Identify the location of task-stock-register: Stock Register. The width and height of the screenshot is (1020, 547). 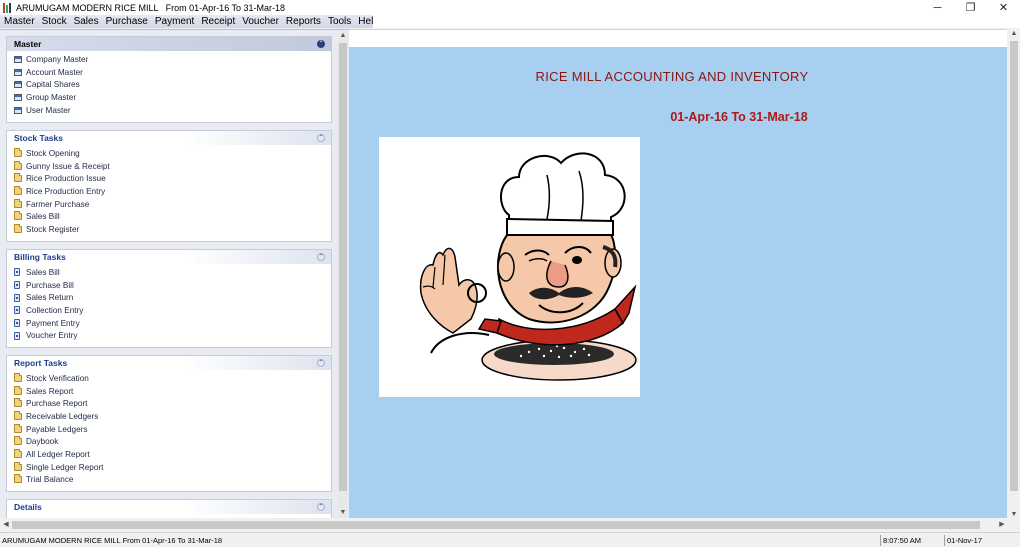
(172, 229).